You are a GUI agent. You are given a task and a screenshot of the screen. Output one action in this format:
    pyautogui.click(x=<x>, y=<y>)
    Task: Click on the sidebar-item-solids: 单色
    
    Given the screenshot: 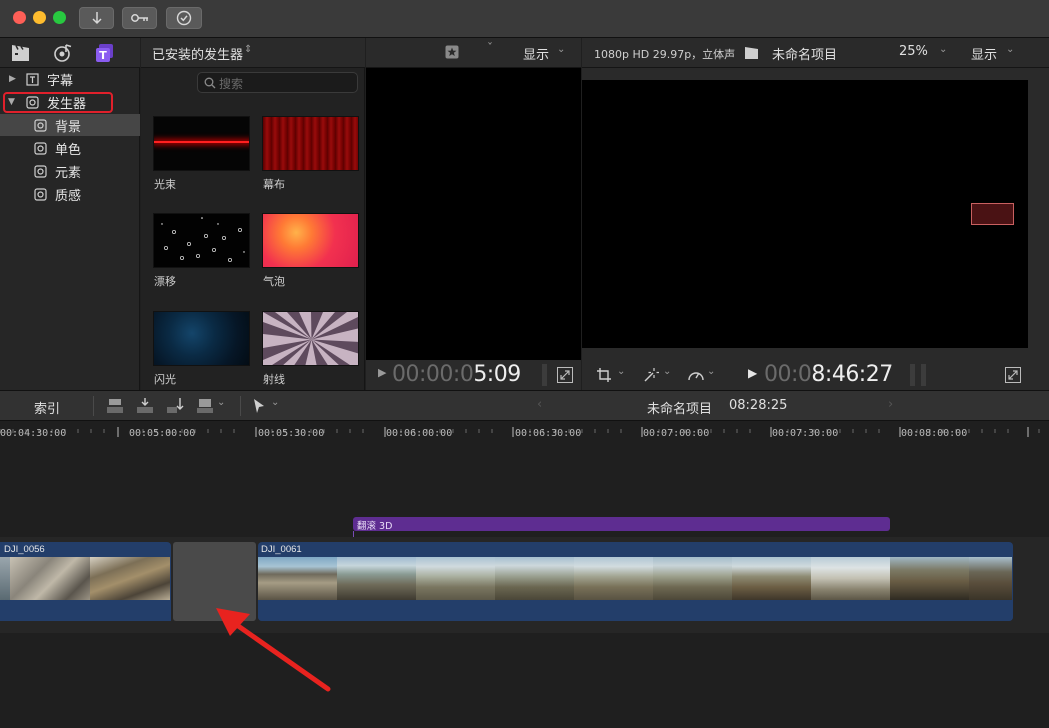 What is the action you would take?
    pyautogui.click(x=70, y=148)
    